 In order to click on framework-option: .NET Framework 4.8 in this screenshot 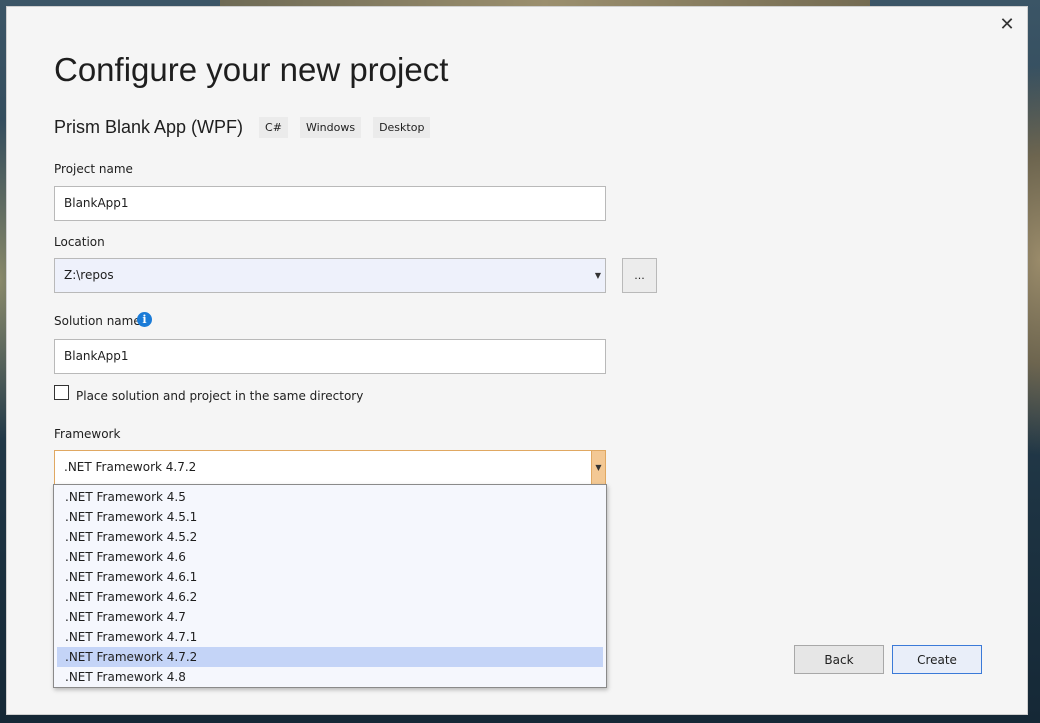, I will do `click(330, 677)`.